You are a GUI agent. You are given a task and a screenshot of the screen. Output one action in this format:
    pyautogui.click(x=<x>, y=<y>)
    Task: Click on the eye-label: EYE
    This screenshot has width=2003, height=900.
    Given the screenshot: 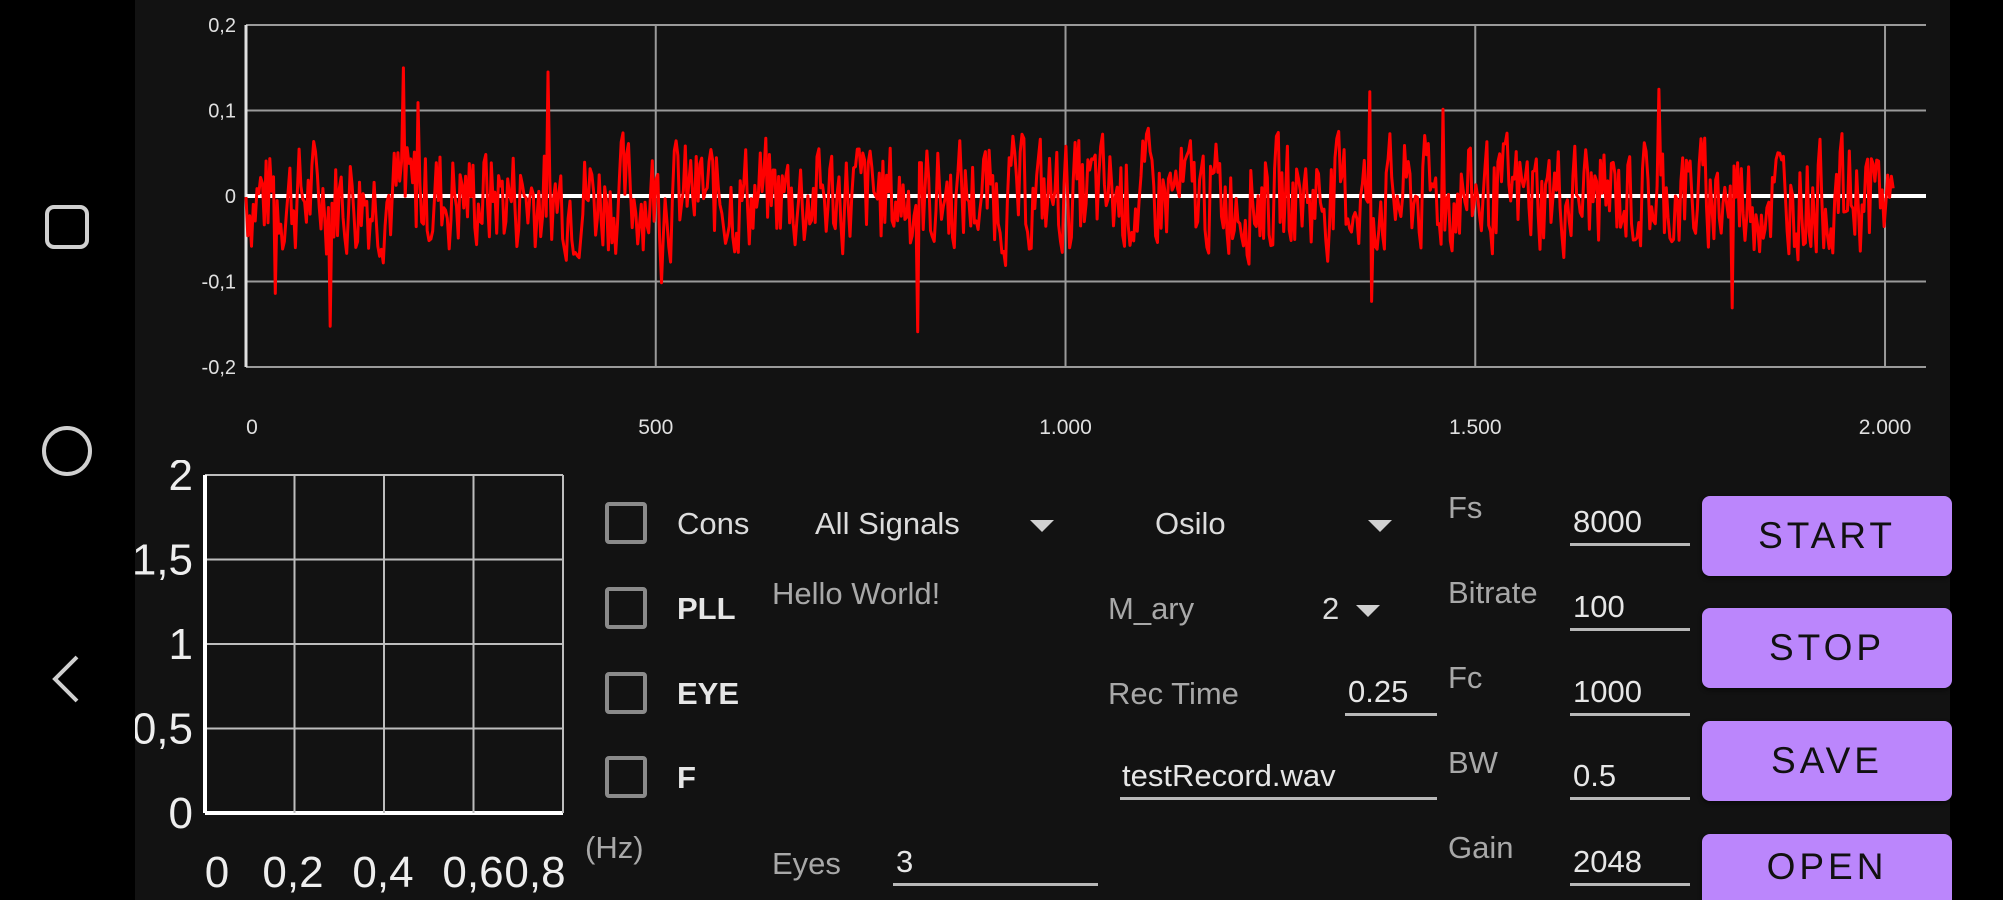 What is the action you would take?
    pyautogui.click(x=708, y=693)
    